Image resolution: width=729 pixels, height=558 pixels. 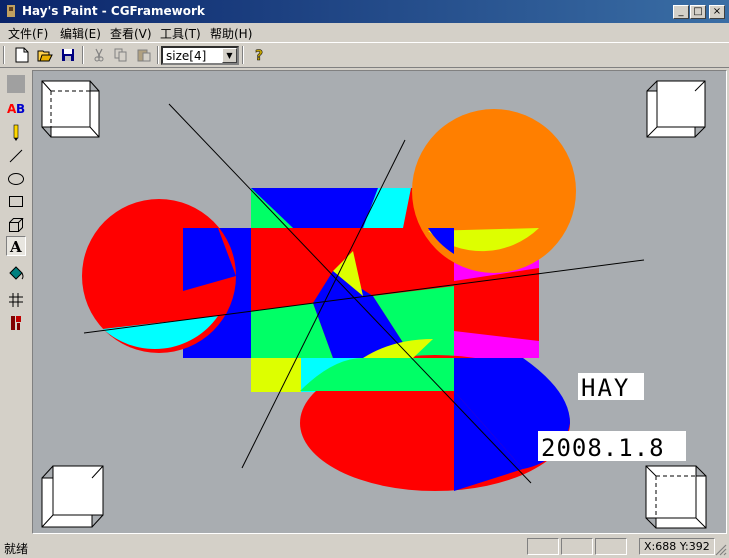 I want to click on size-dropdown-value: size[4], so click(x=186, y=56).